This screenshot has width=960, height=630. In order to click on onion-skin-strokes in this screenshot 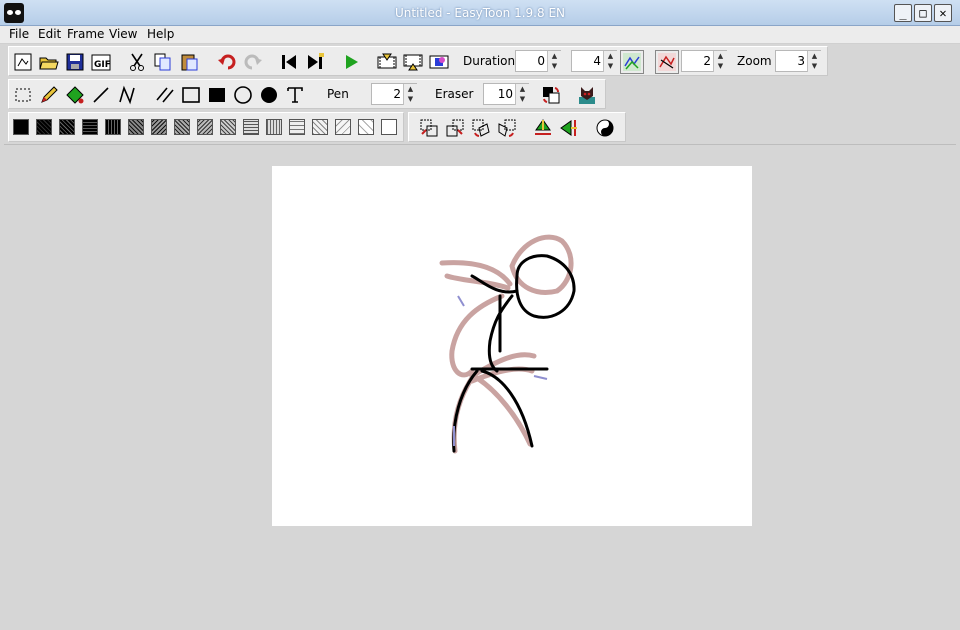, I will do `click(506, 344)`.